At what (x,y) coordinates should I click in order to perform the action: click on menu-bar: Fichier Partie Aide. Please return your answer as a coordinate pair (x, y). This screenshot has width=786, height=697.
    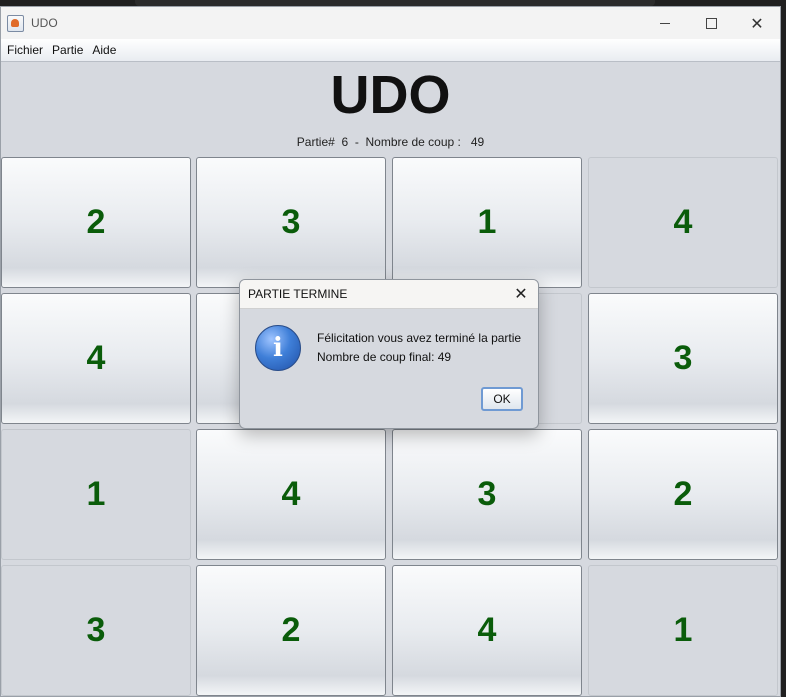
    Looking at the image, I should click on (390, 50).